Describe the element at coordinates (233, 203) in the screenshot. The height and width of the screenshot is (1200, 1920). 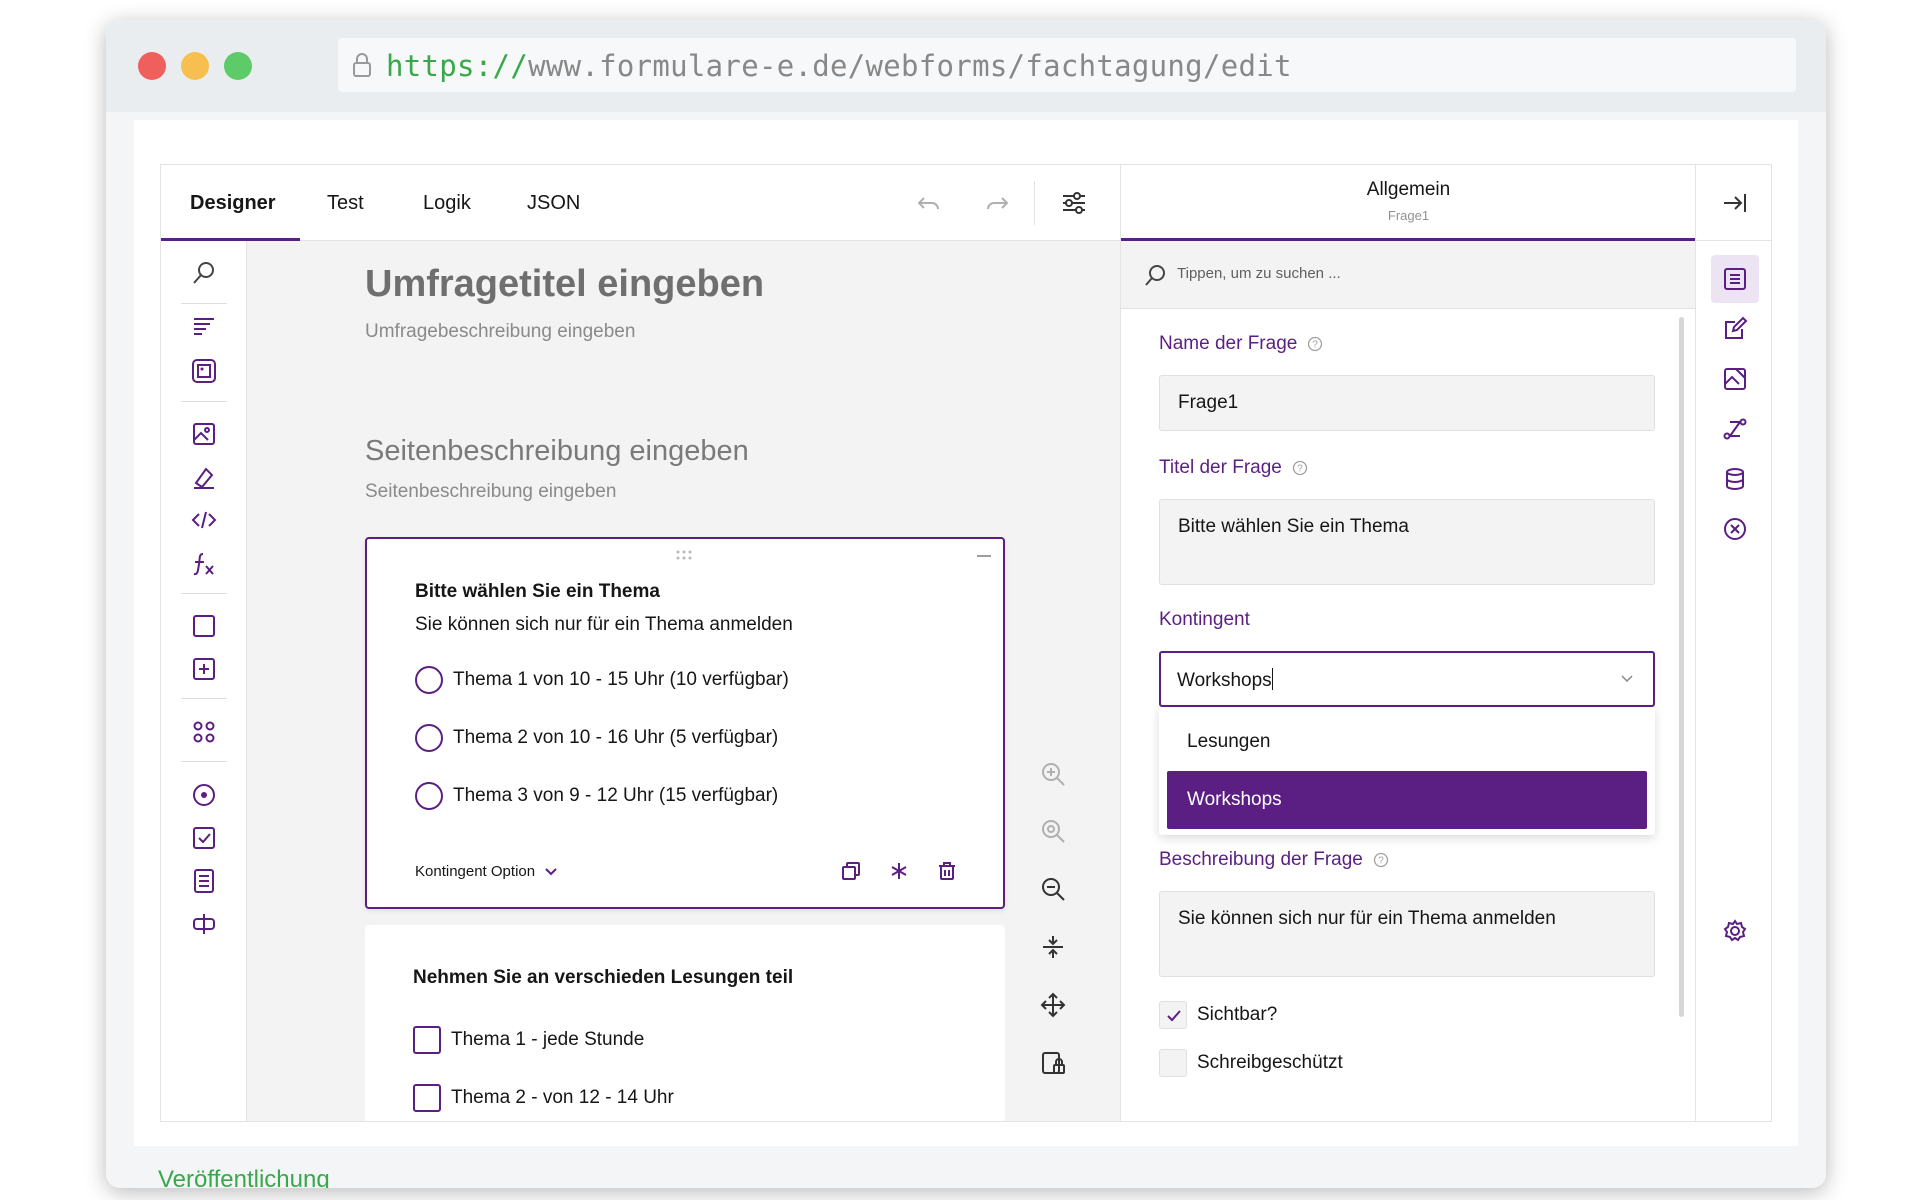
I see `tab-designer: Designer` at that location.